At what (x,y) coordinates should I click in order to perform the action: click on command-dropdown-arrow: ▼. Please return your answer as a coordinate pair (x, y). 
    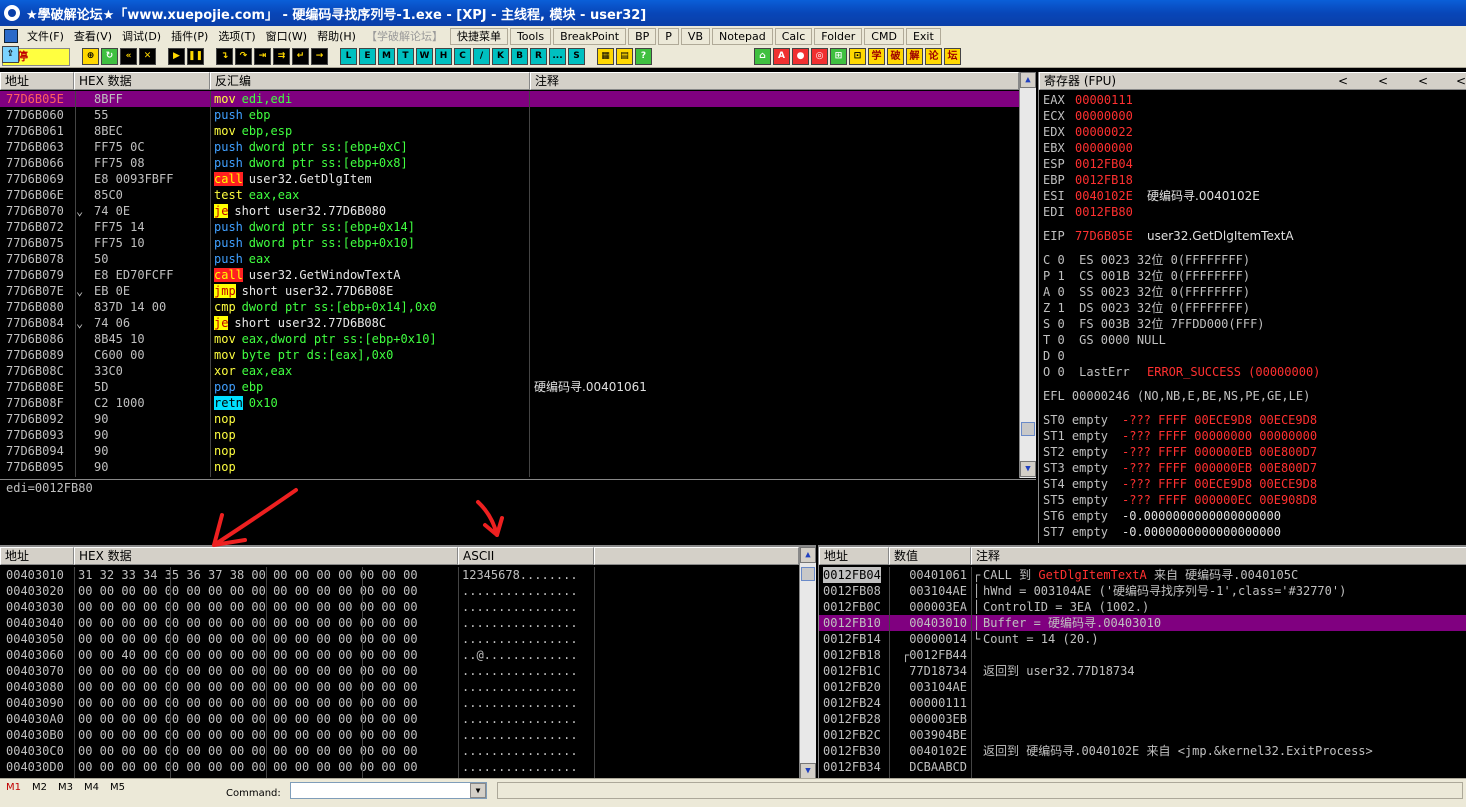
    Looking at the image, I should click on (478, 790).